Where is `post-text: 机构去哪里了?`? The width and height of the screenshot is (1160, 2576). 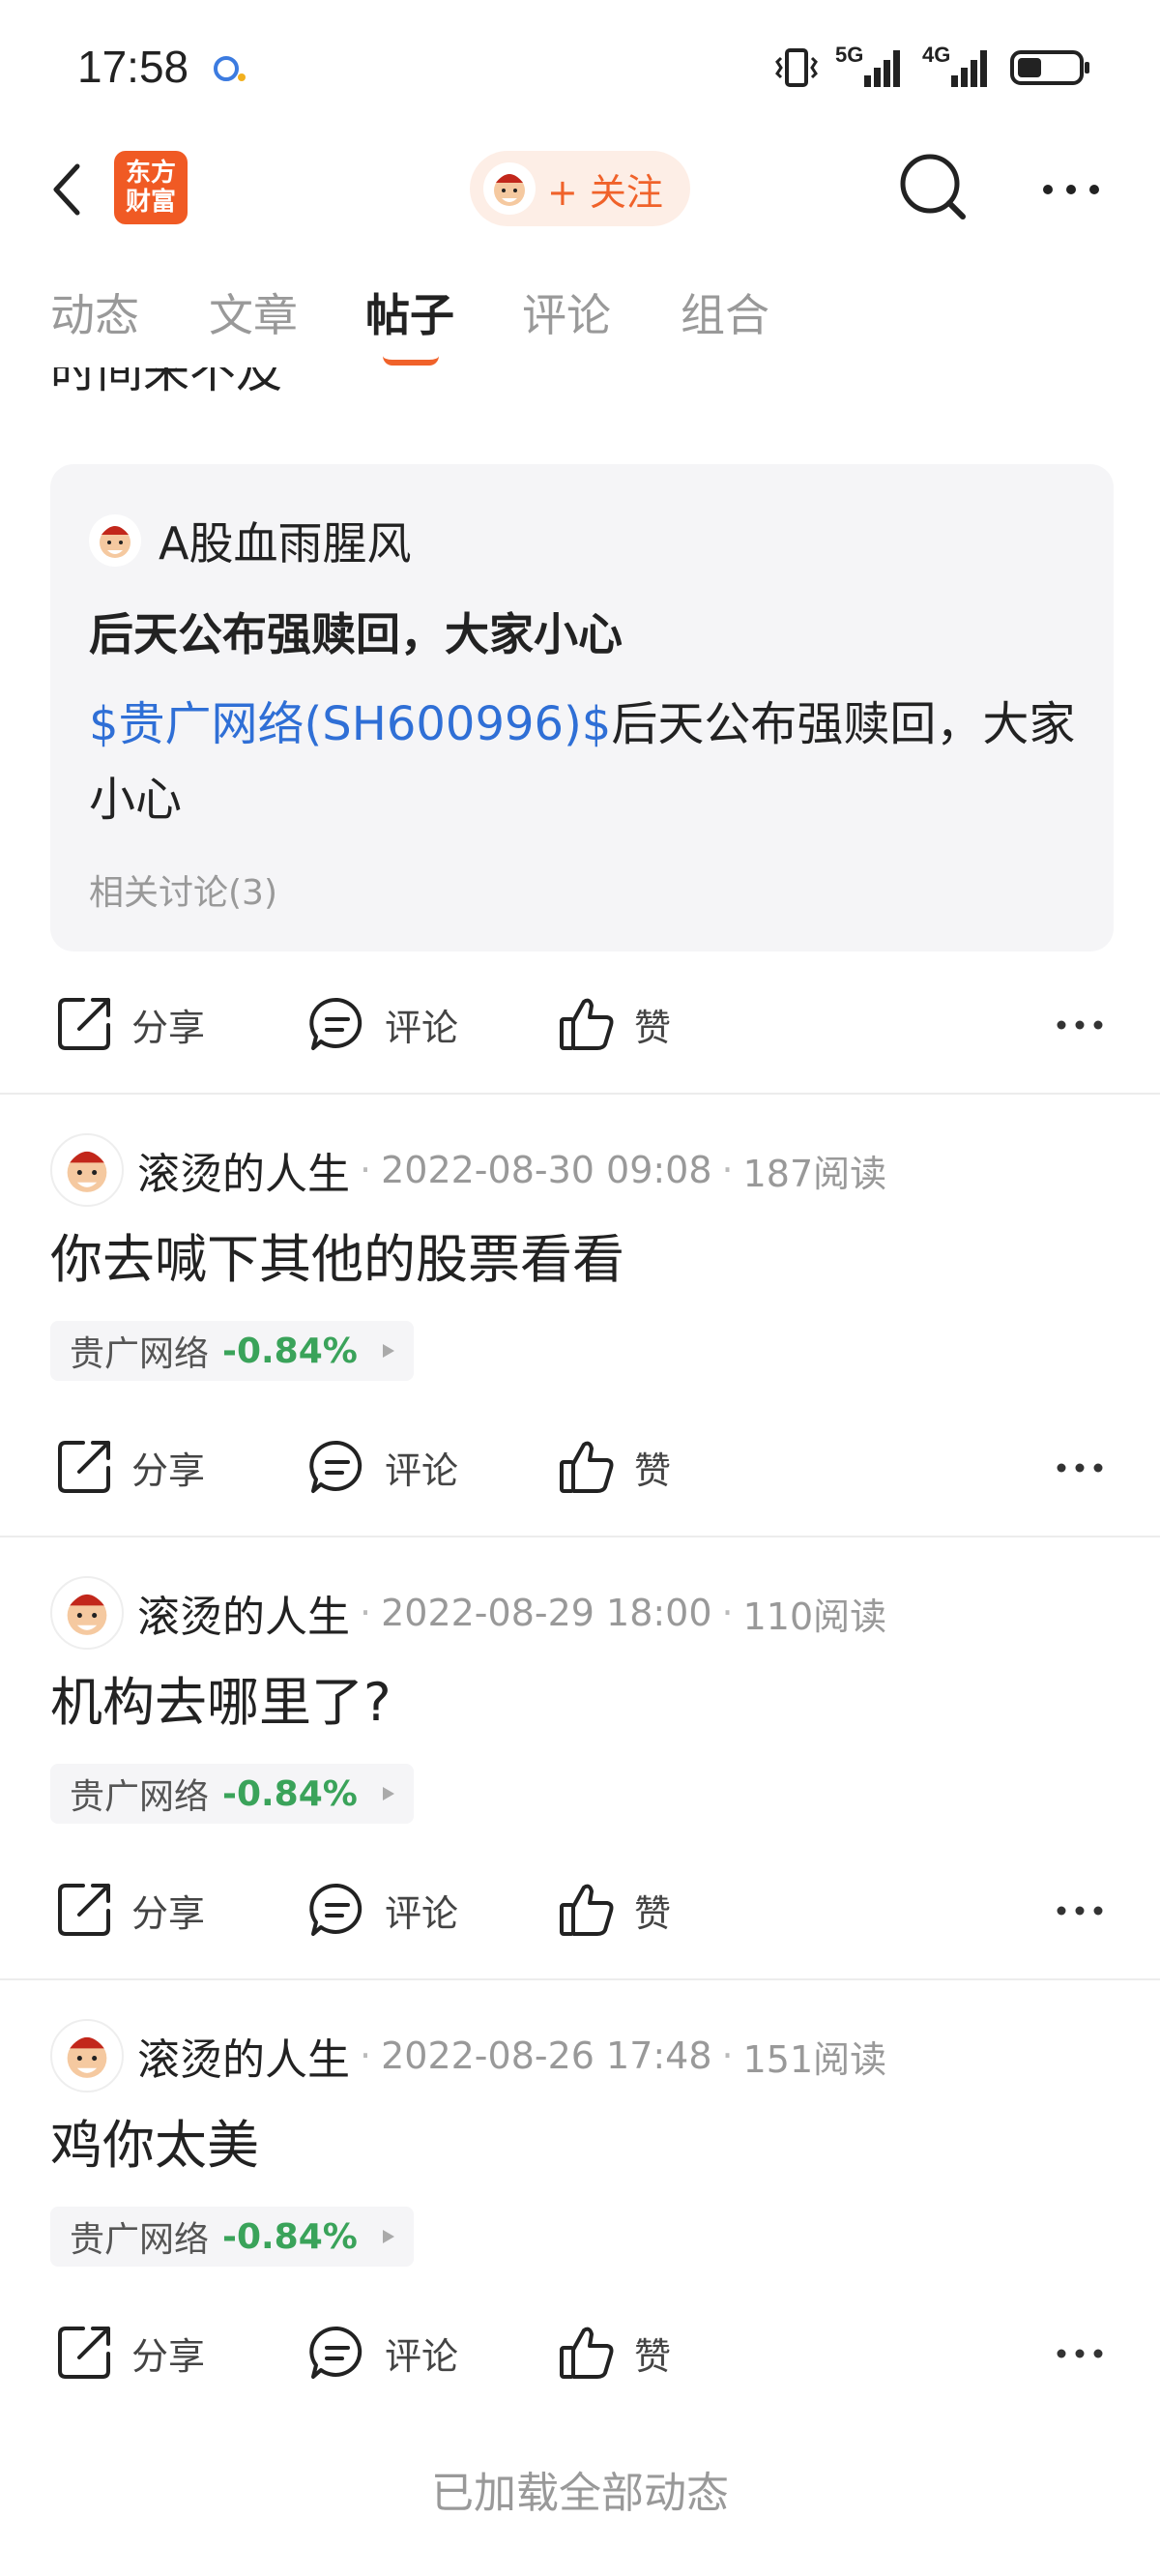
post-text: 机构去哪里了? is located at coordinates (221, 1702).